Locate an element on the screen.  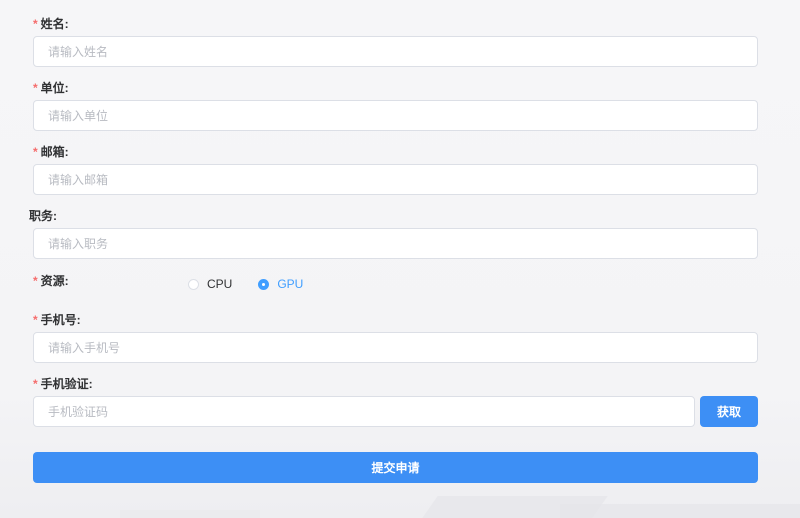
name-input is located at coordinates (395, 51).